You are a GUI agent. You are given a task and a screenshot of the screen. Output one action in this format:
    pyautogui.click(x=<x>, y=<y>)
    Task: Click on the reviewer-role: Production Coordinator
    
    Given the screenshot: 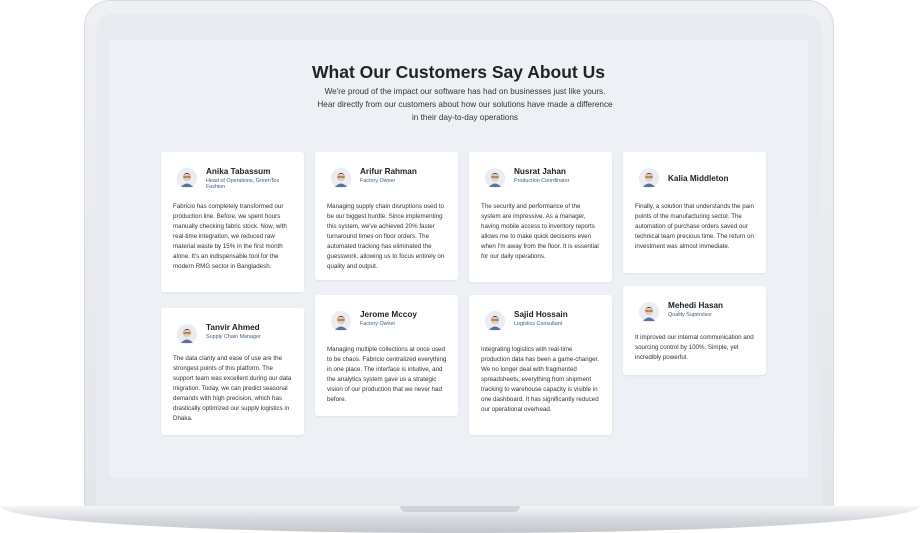 What is the action you would take?
    pyautogui.click(x=542, y=181)
    